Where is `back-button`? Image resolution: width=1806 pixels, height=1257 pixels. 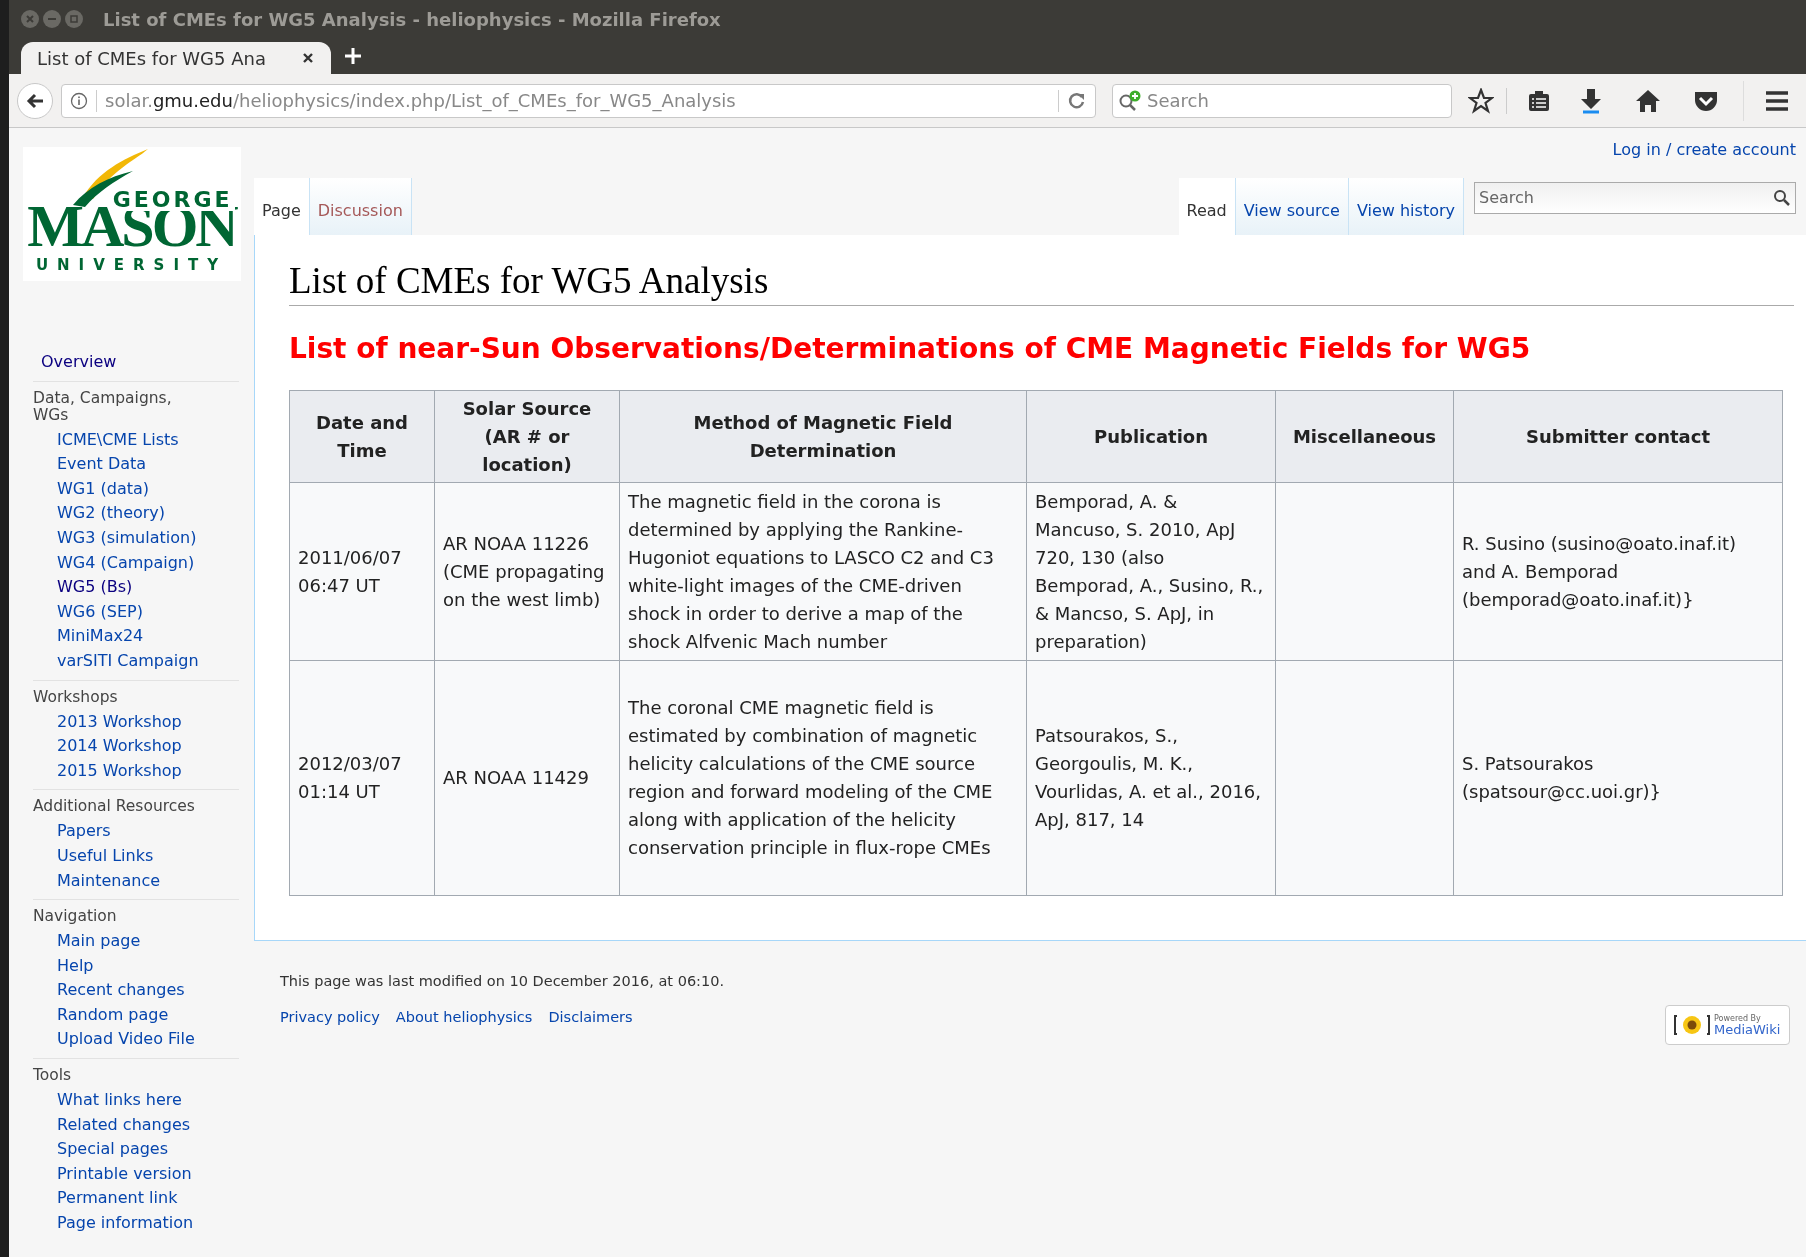 back-button is located at coordinates (35, 100).